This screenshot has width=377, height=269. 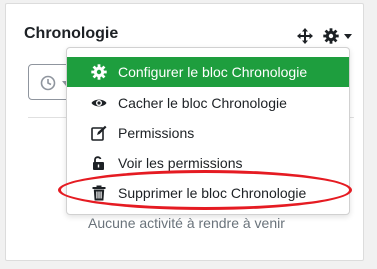 I want to click on menu-item-delete: Supprimer le bloc Chronologie, so click(x=208, y=193).